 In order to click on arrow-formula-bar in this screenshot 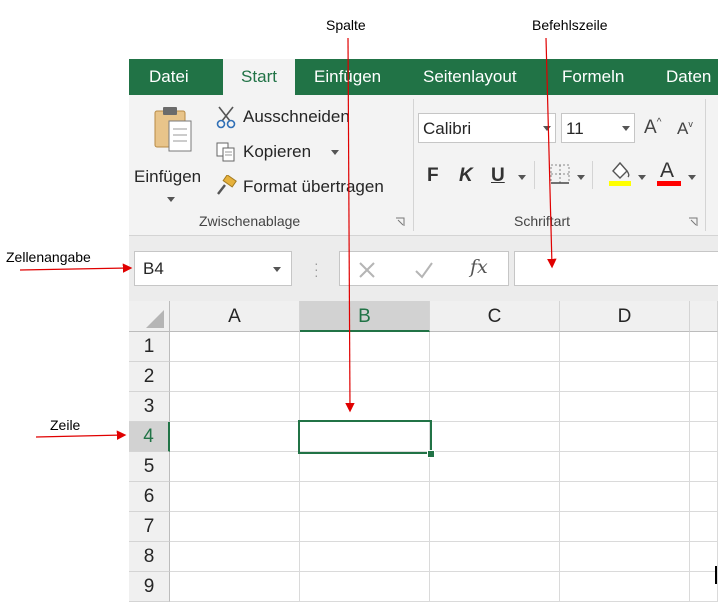, I will do `click(551, 153)`.